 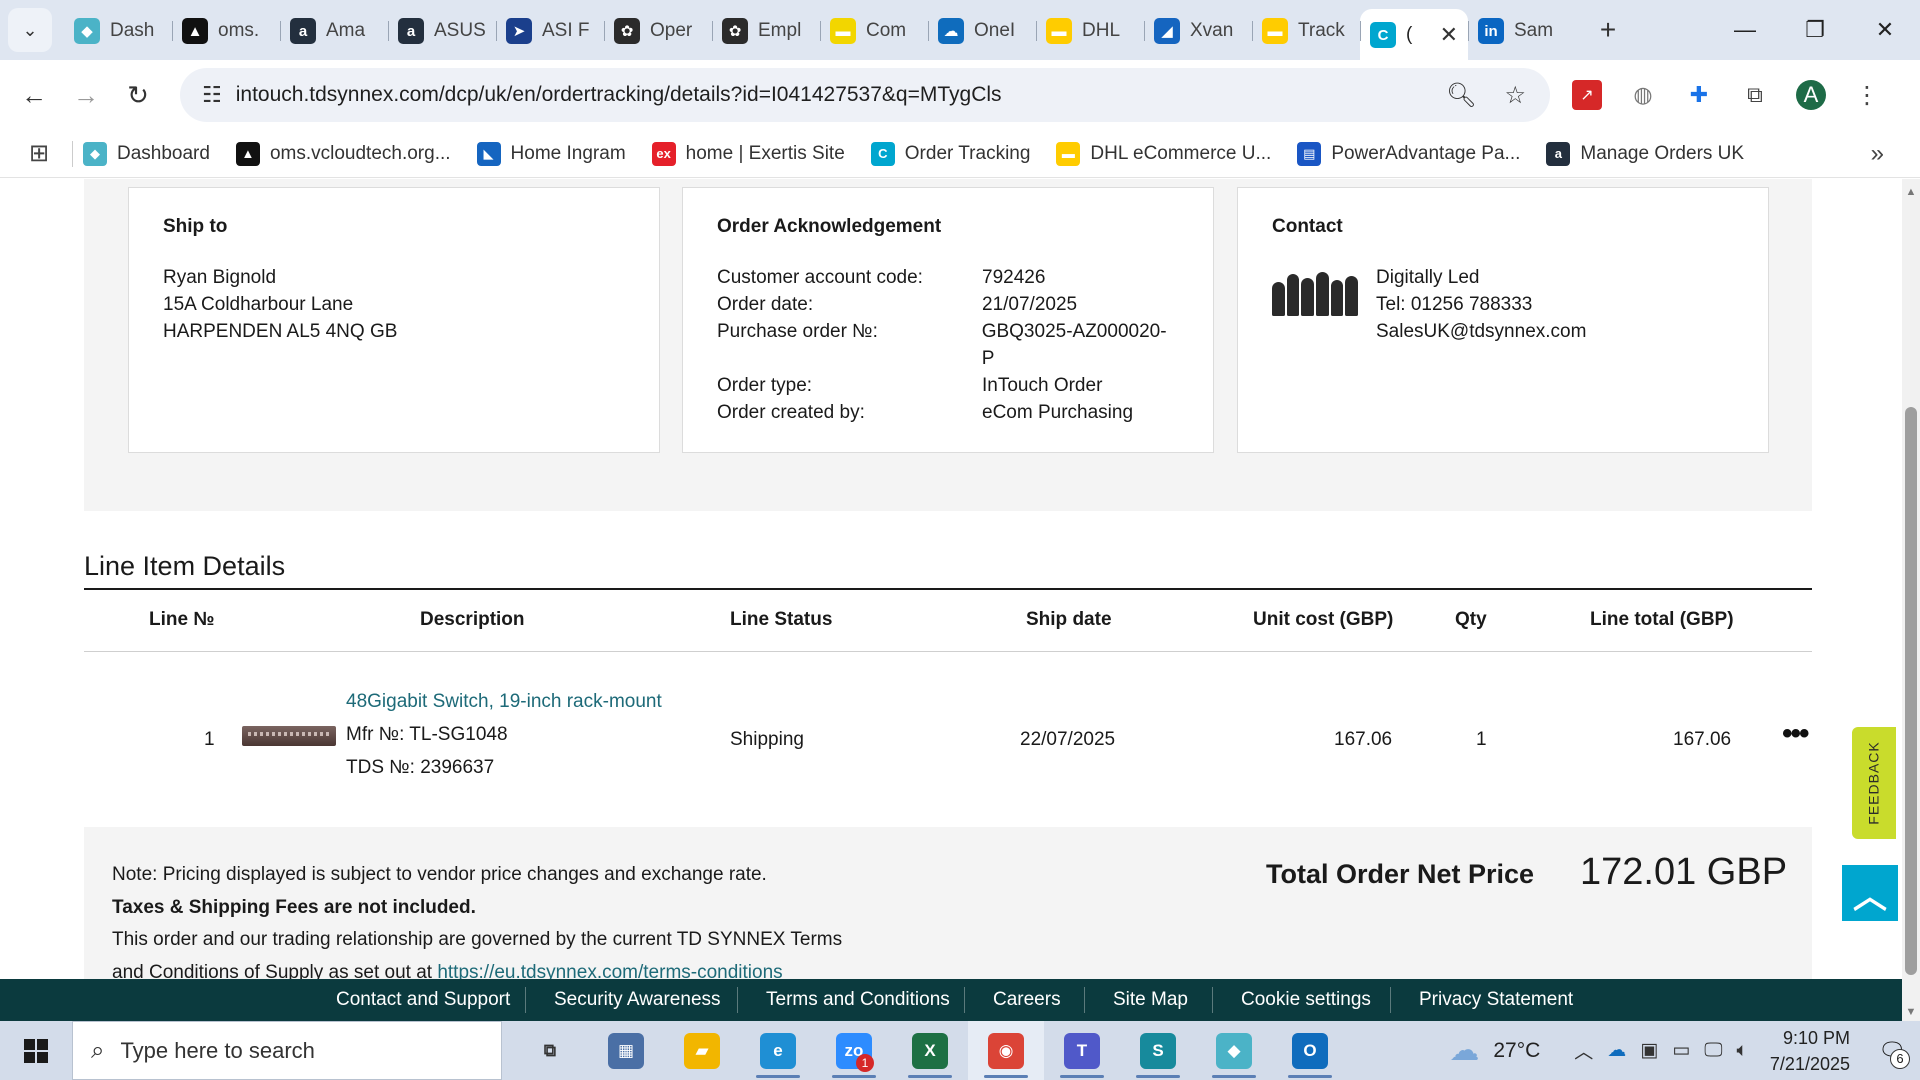 What do you see at coordinates (138, 95) in the screenshot?
I see `reload-button: ↻` at bounding box center [138, 95].